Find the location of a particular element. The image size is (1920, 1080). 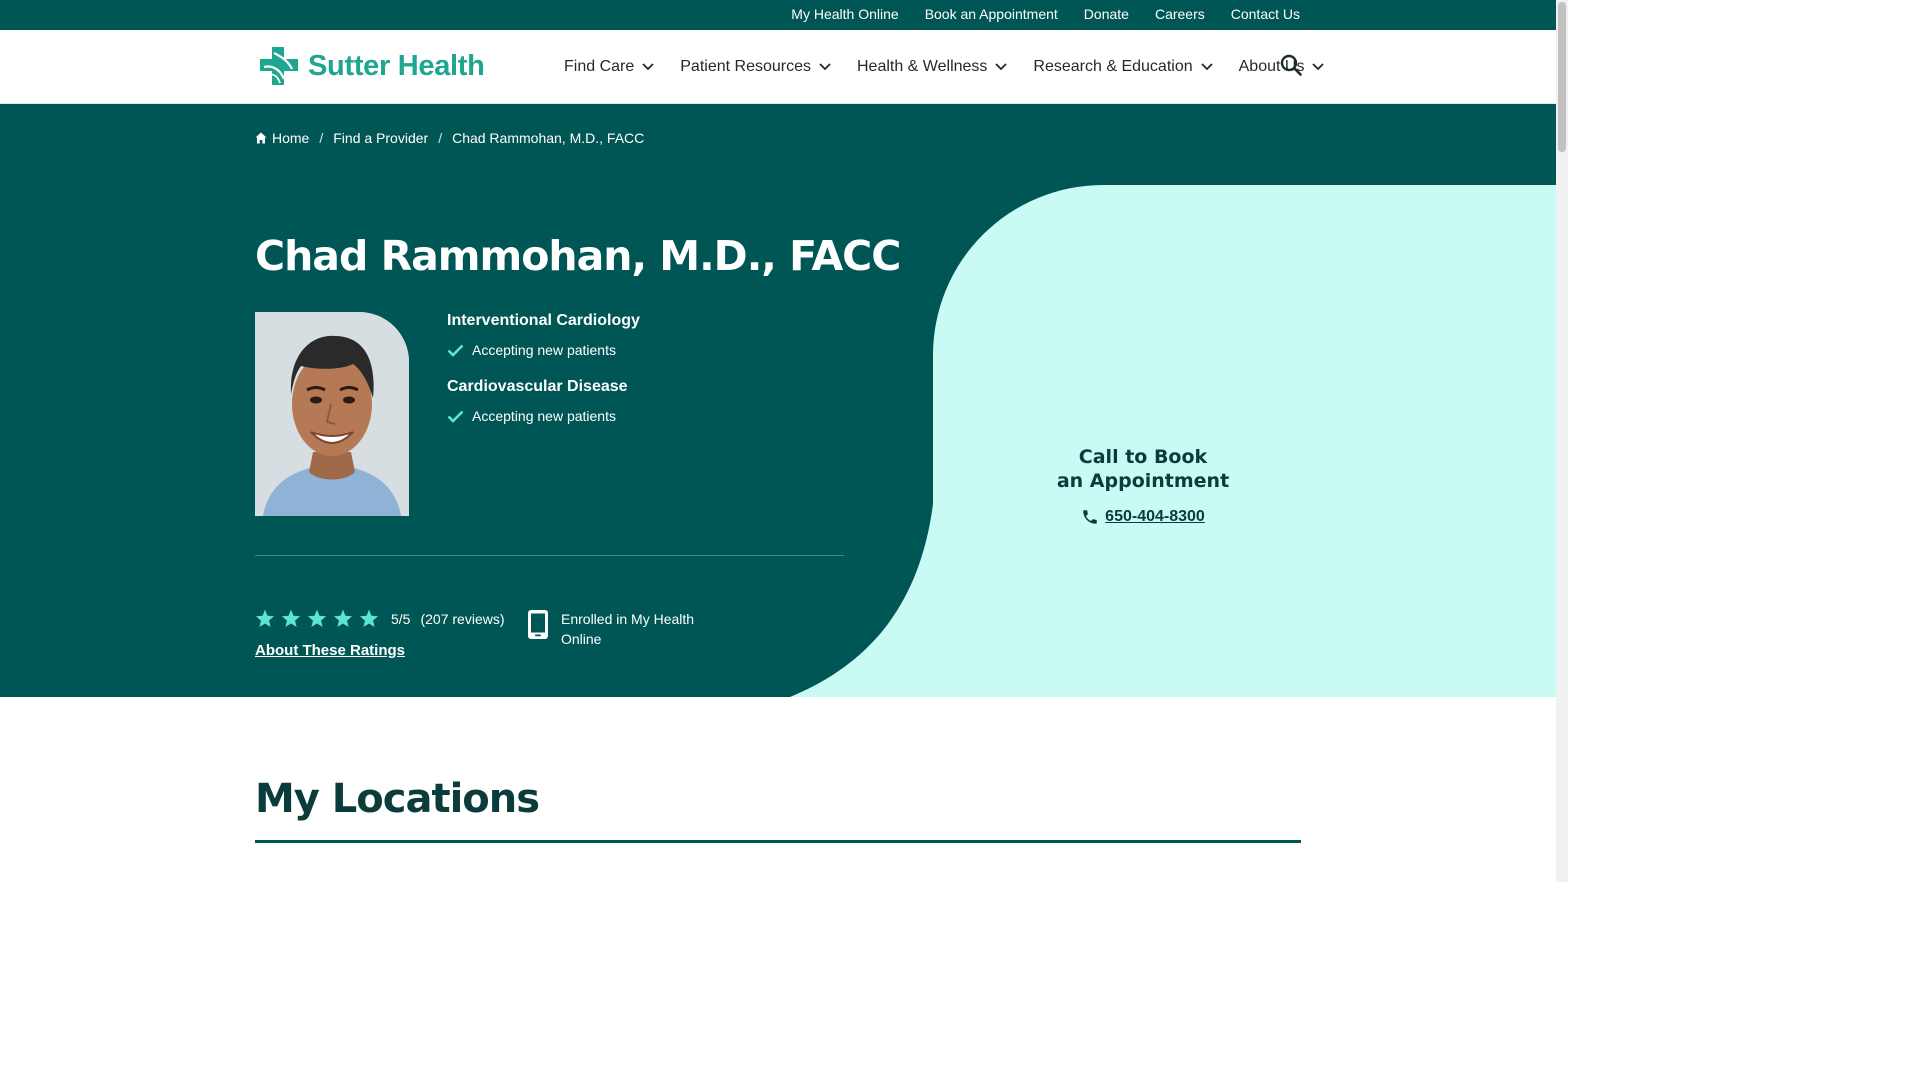

provider-photo is located at coordinates (332, 414).